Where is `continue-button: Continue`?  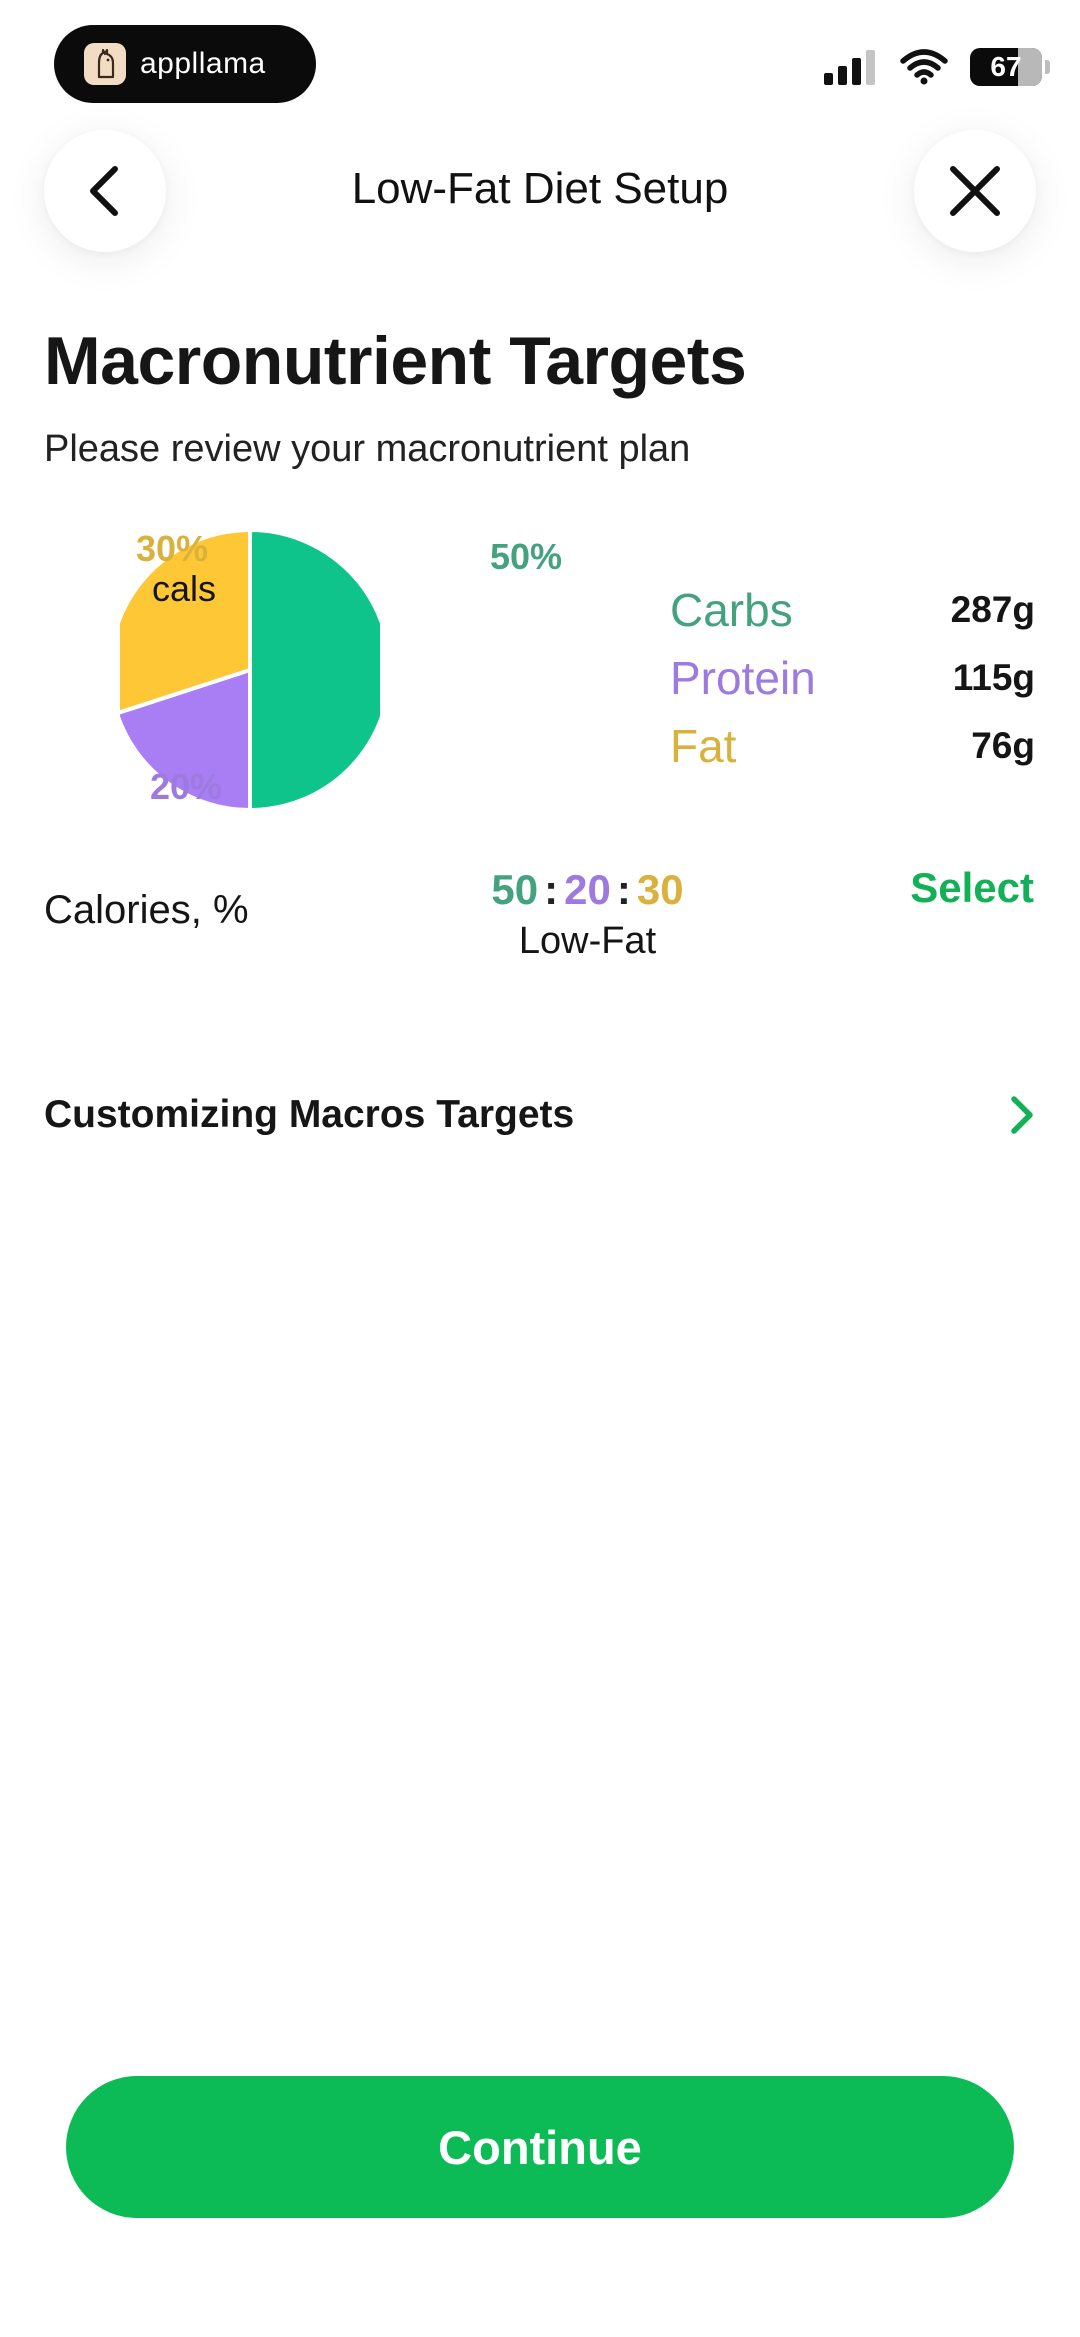 continue-button: Continue is located at coordinates (540, 2147).